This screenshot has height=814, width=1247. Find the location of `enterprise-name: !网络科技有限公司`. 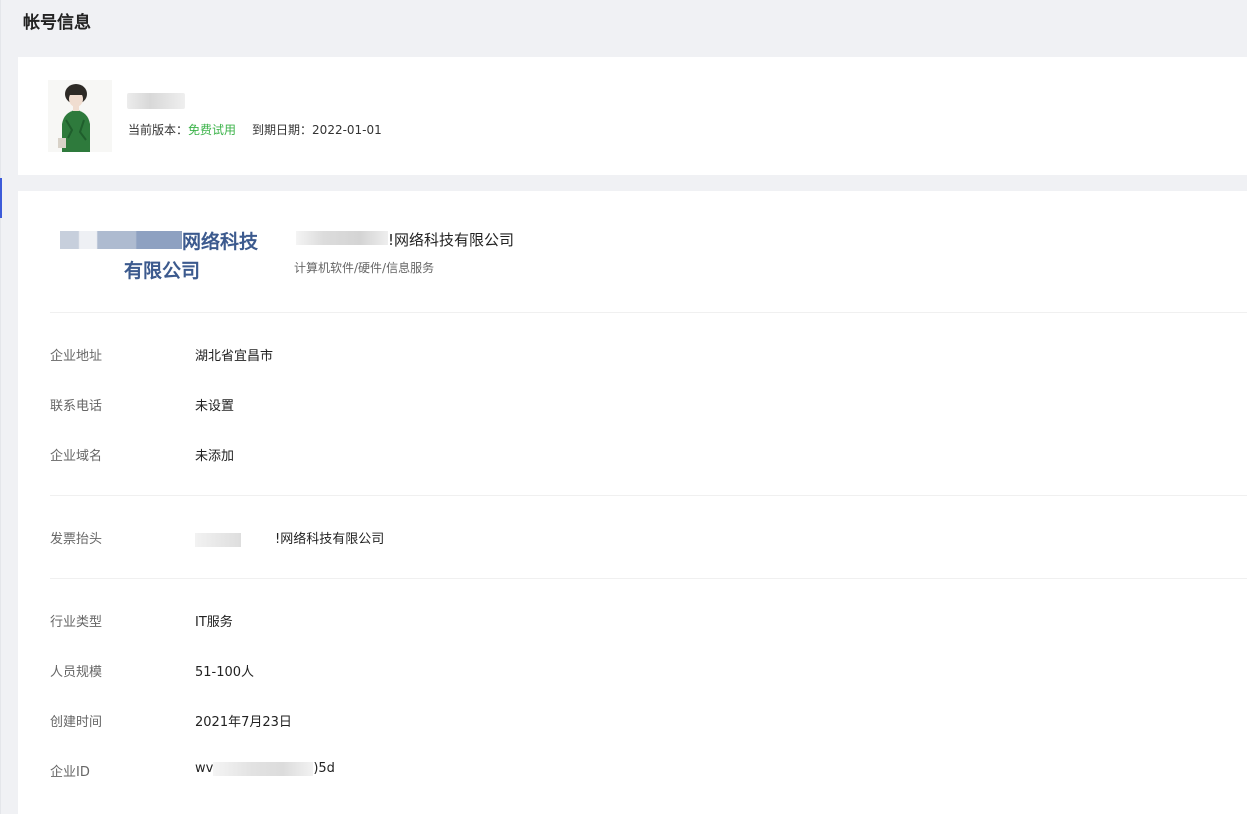

enterprise-name: !网络科技有限公司 is located at coordinates (451, 240).